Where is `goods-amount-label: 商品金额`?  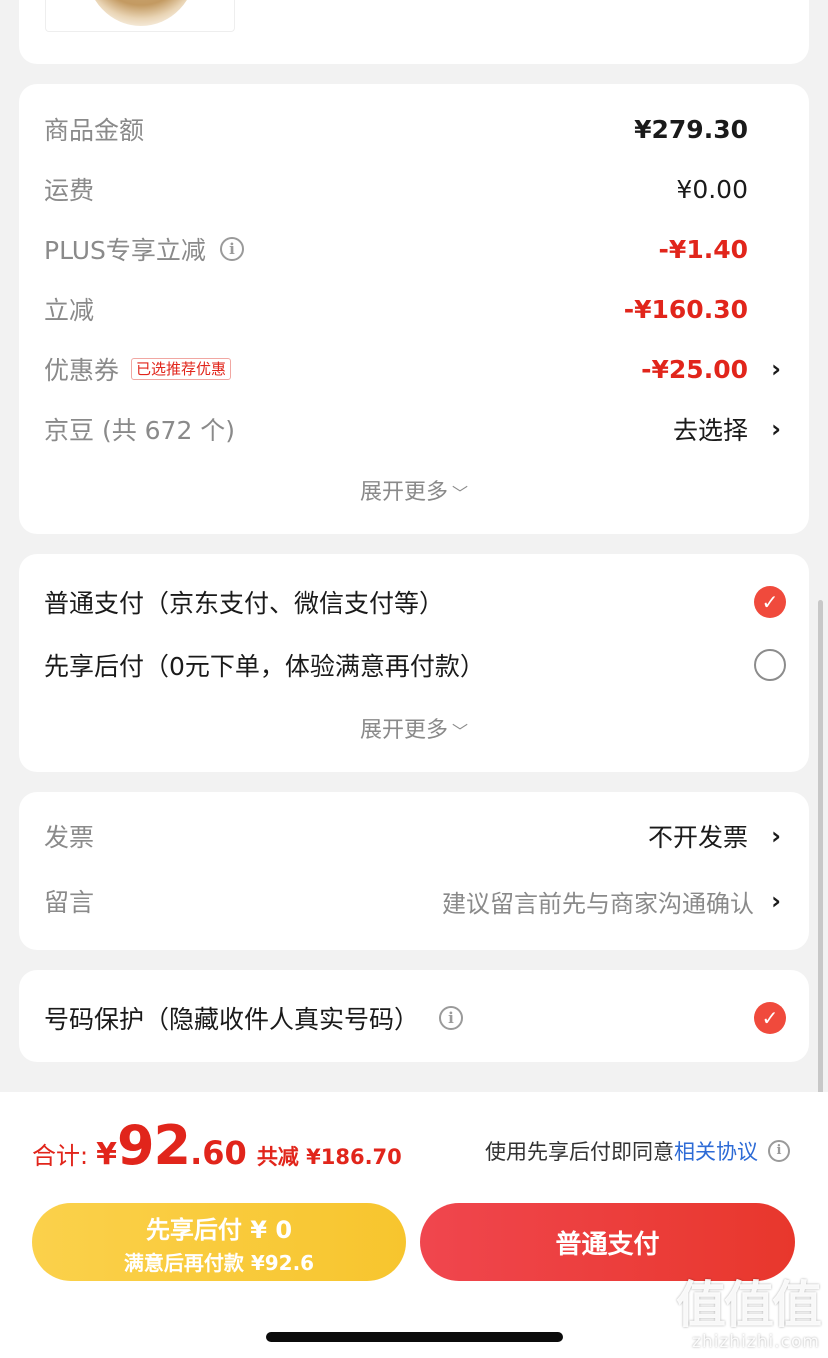 goods-amount-label: 商品金额 is located at coordinates (94, 130).